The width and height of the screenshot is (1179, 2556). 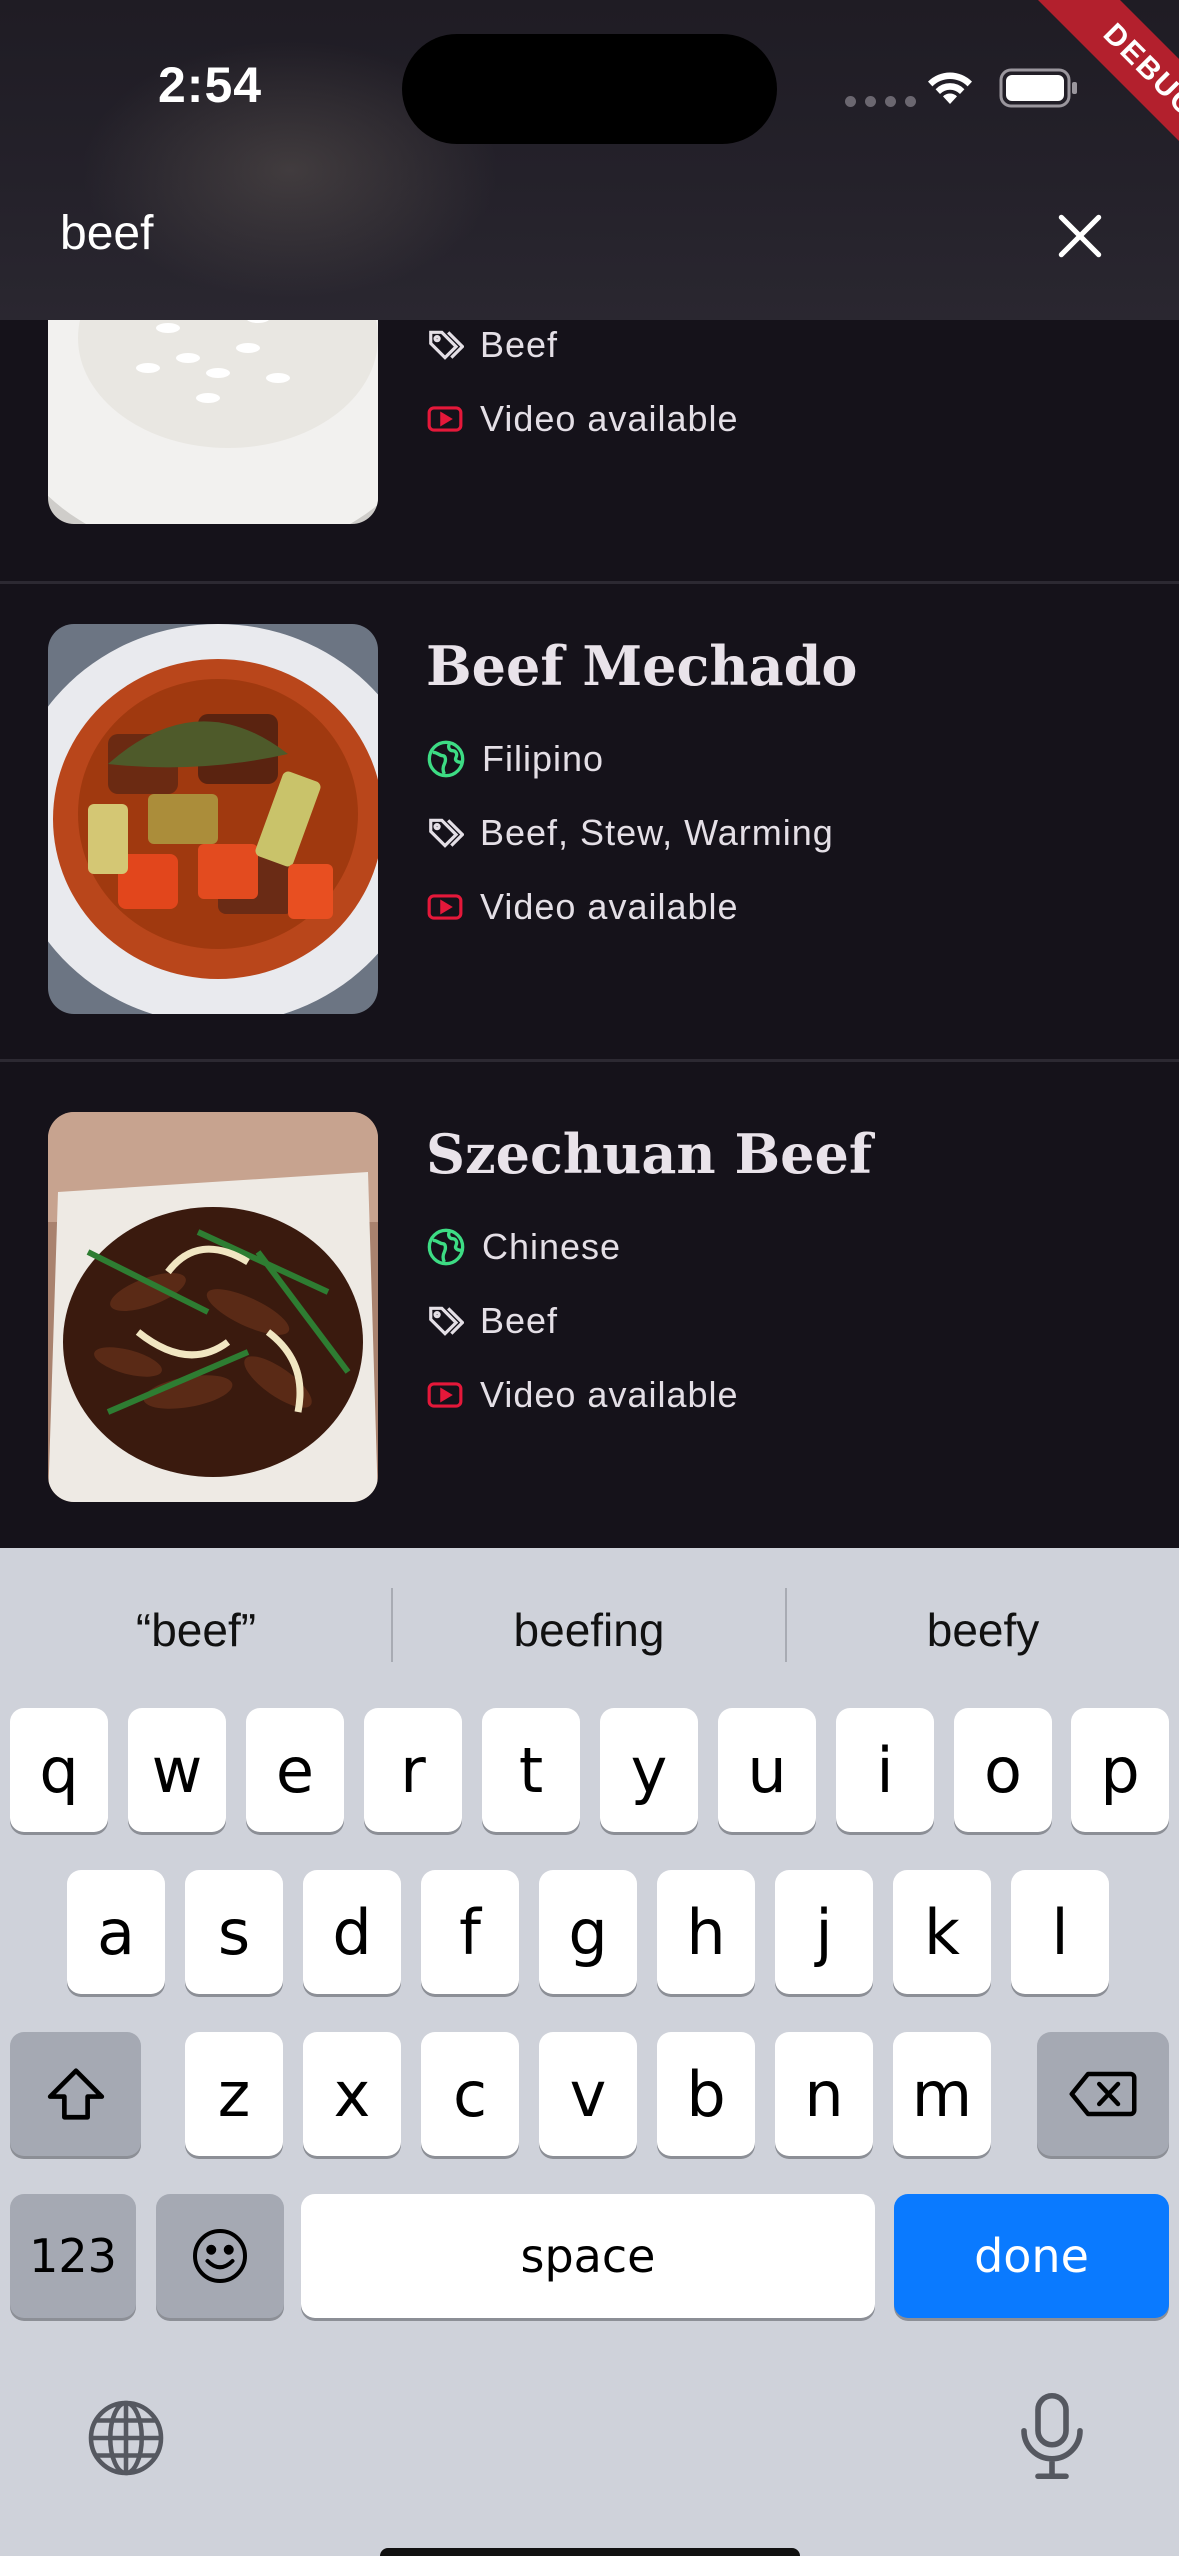 What do you see at coordinates (589, 160) in the screenshot?
I see `search-header: 2:54 DEBUG beef` at bounding box center [589, 160].